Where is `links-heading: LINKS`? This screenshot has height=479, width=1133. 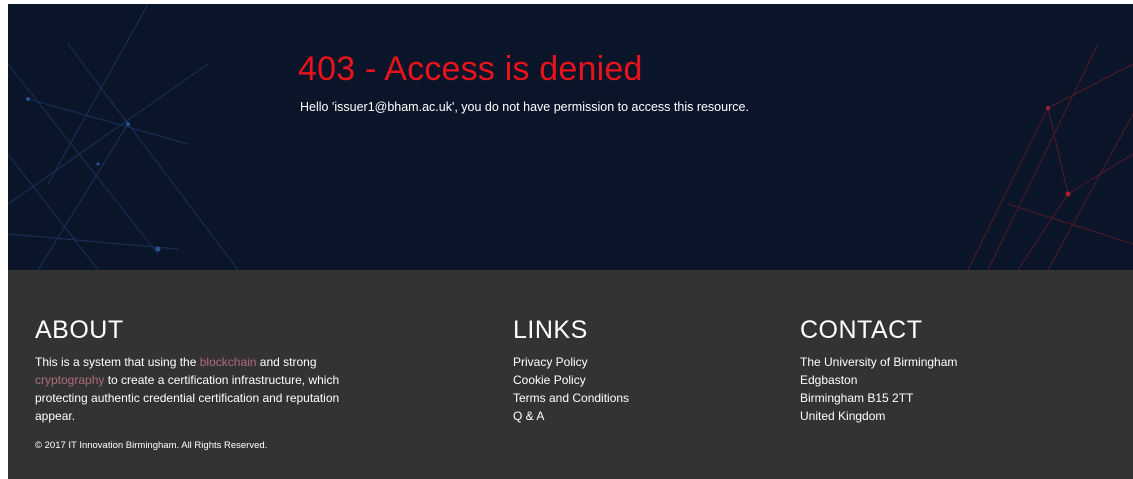 links-heading: LINKS is located at coordinates (550, 330).